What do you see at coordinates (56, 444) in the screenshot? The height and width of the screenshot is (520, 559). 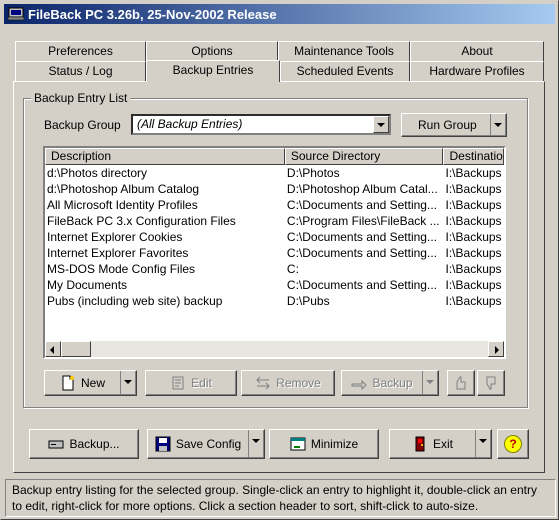 I see `drive-icon` at bounding box center [56, 444].